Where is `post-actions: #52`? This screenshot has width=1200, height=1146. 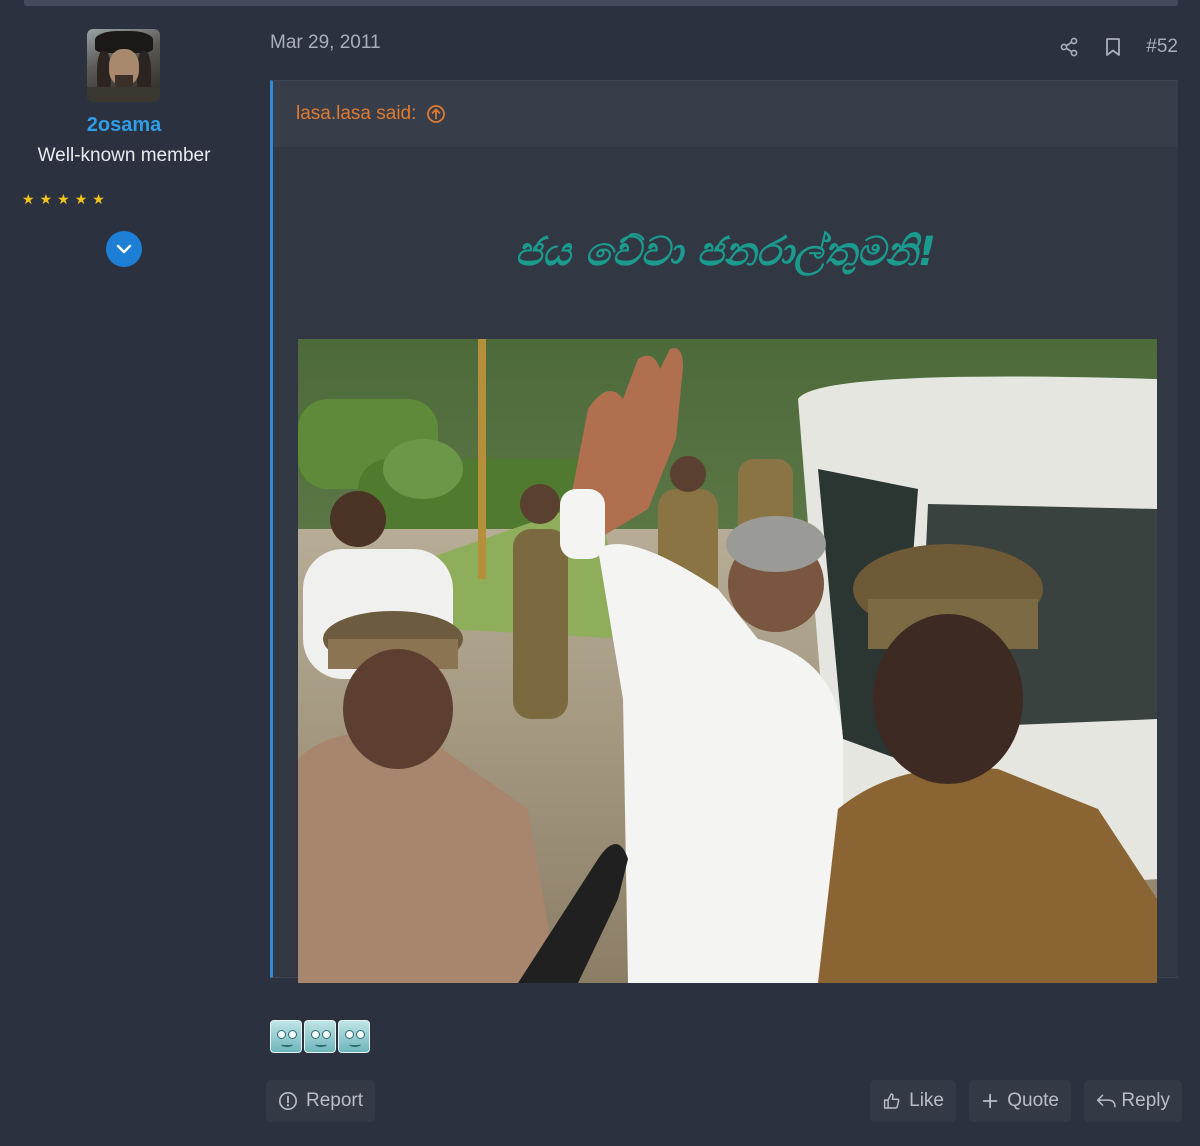 post-actions: #52 is located at coordinates (1118, 47).